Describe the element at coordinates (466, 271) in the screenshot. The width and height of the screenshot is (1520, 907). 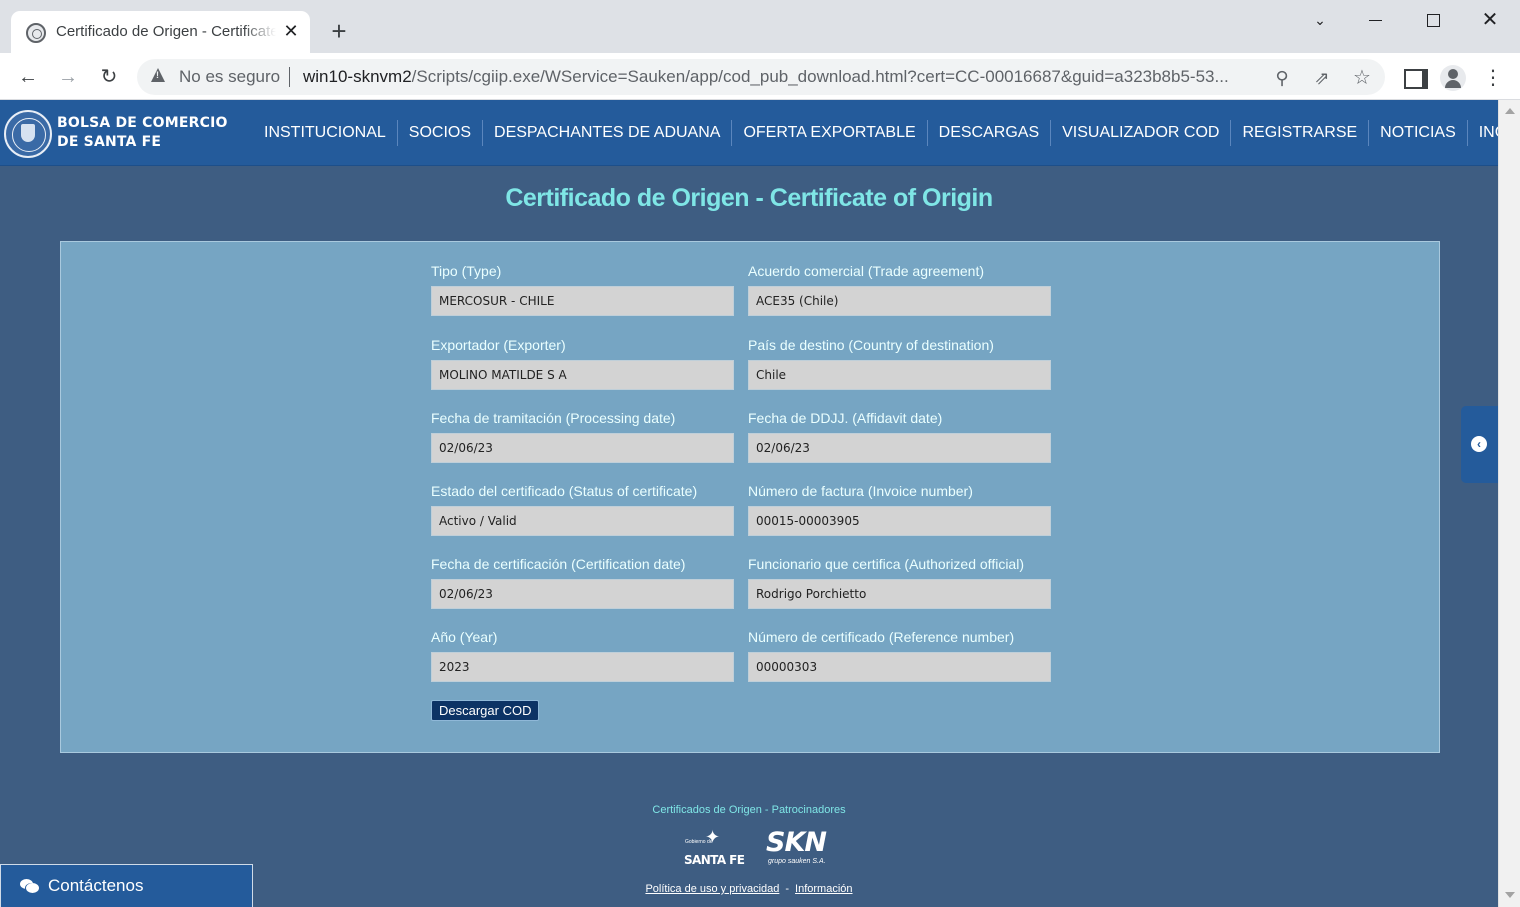
I see `tipo-label: Tipo (Type)` at that location.